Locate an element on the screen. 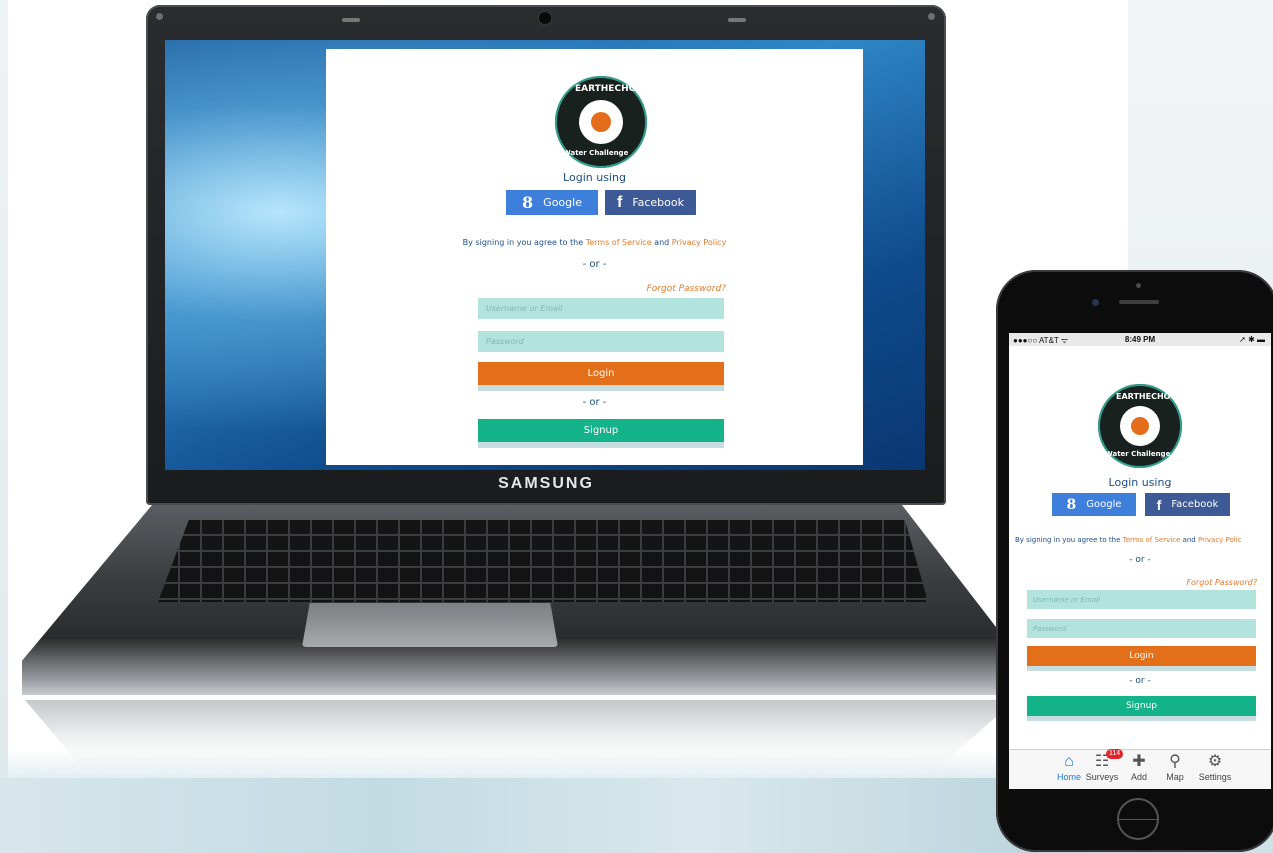  facebook-button-label-mobile: Facebook is located at coordinates (1195, 504).